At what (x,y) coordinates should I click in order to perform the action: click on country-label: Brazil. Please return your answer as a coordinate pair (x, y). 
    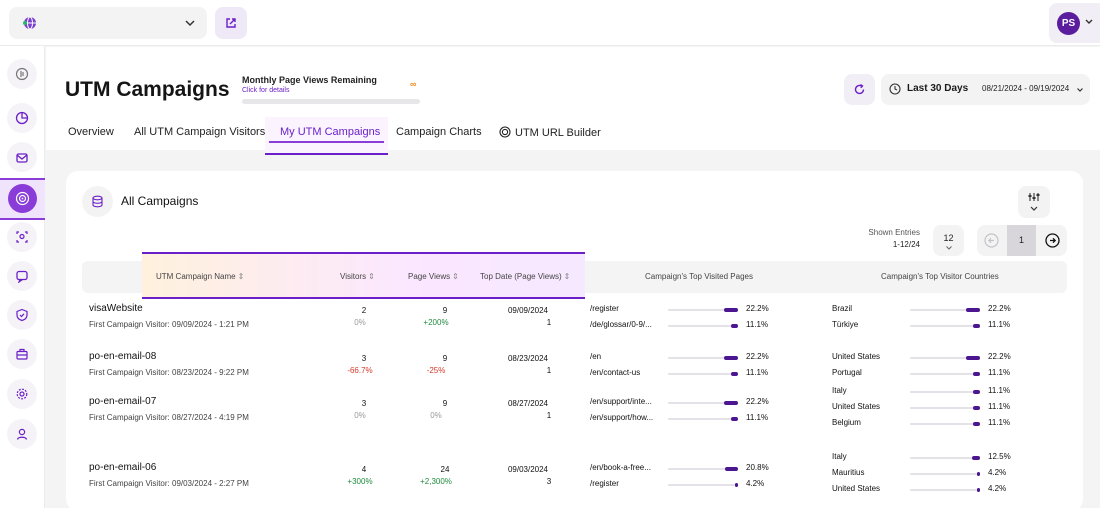
    Looking at the image, I should click on (842, 308).